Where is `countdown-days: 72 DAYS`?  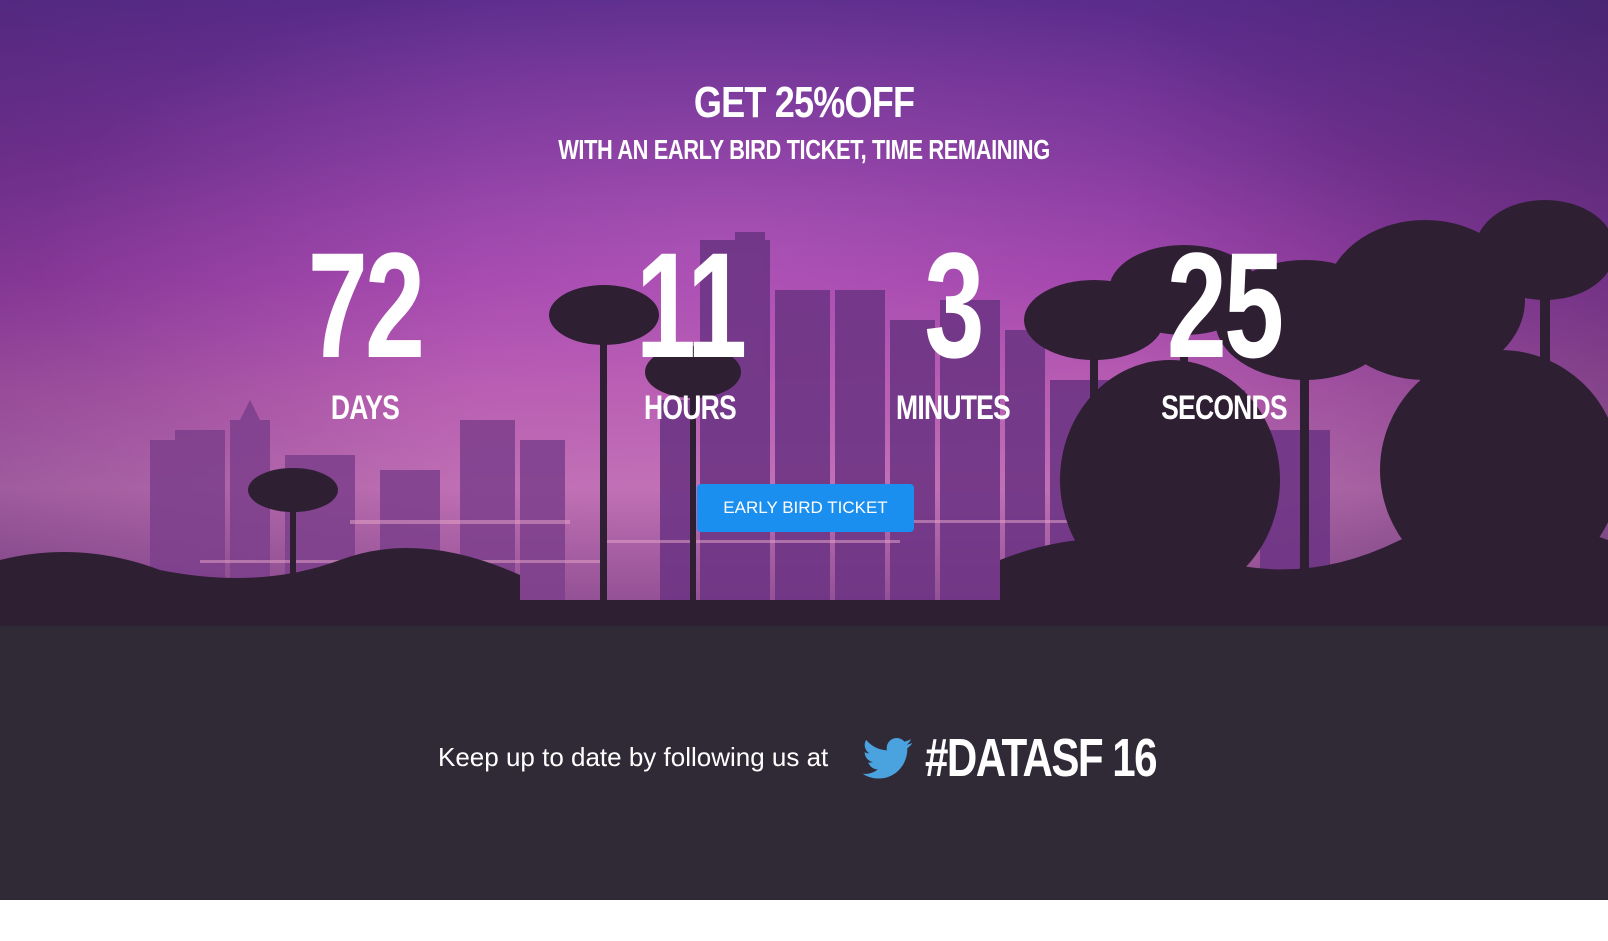 countdown-days: 72 DAYS is located at coordinates (365, 328).